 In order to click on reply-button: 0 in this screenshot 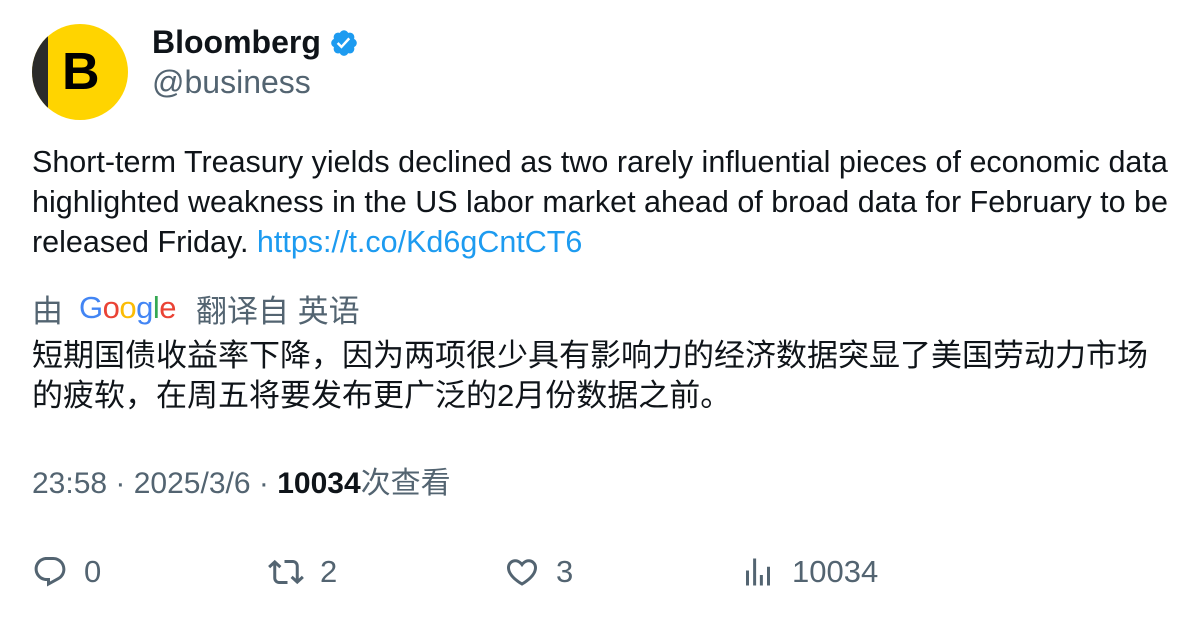, I will do `click(66, 572)`.